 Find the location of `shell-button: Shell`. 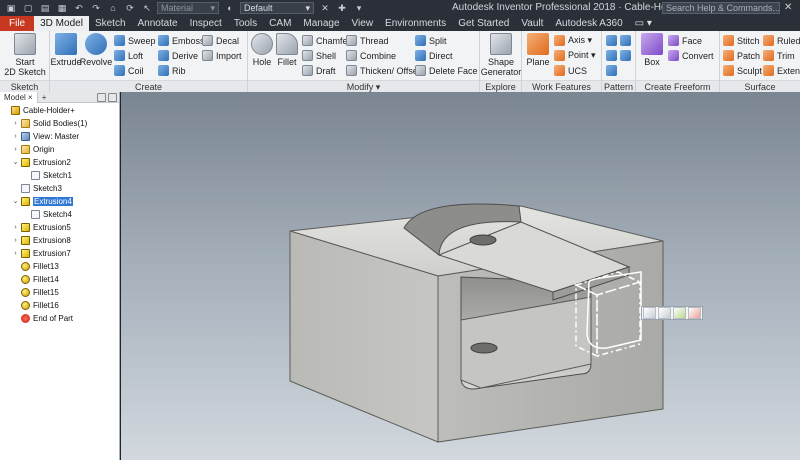

shell-button: Shell is located at coordinates (319, 55).